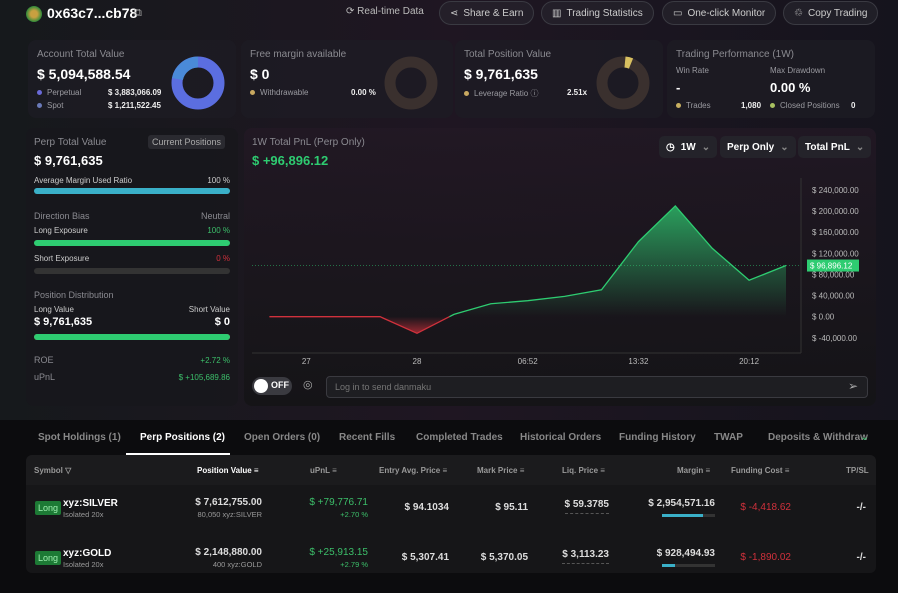 The image size is (898, 593). Describe the element at coordinates (298, 54) in the screenshot. I see `card-title: Free margin available` at that location.